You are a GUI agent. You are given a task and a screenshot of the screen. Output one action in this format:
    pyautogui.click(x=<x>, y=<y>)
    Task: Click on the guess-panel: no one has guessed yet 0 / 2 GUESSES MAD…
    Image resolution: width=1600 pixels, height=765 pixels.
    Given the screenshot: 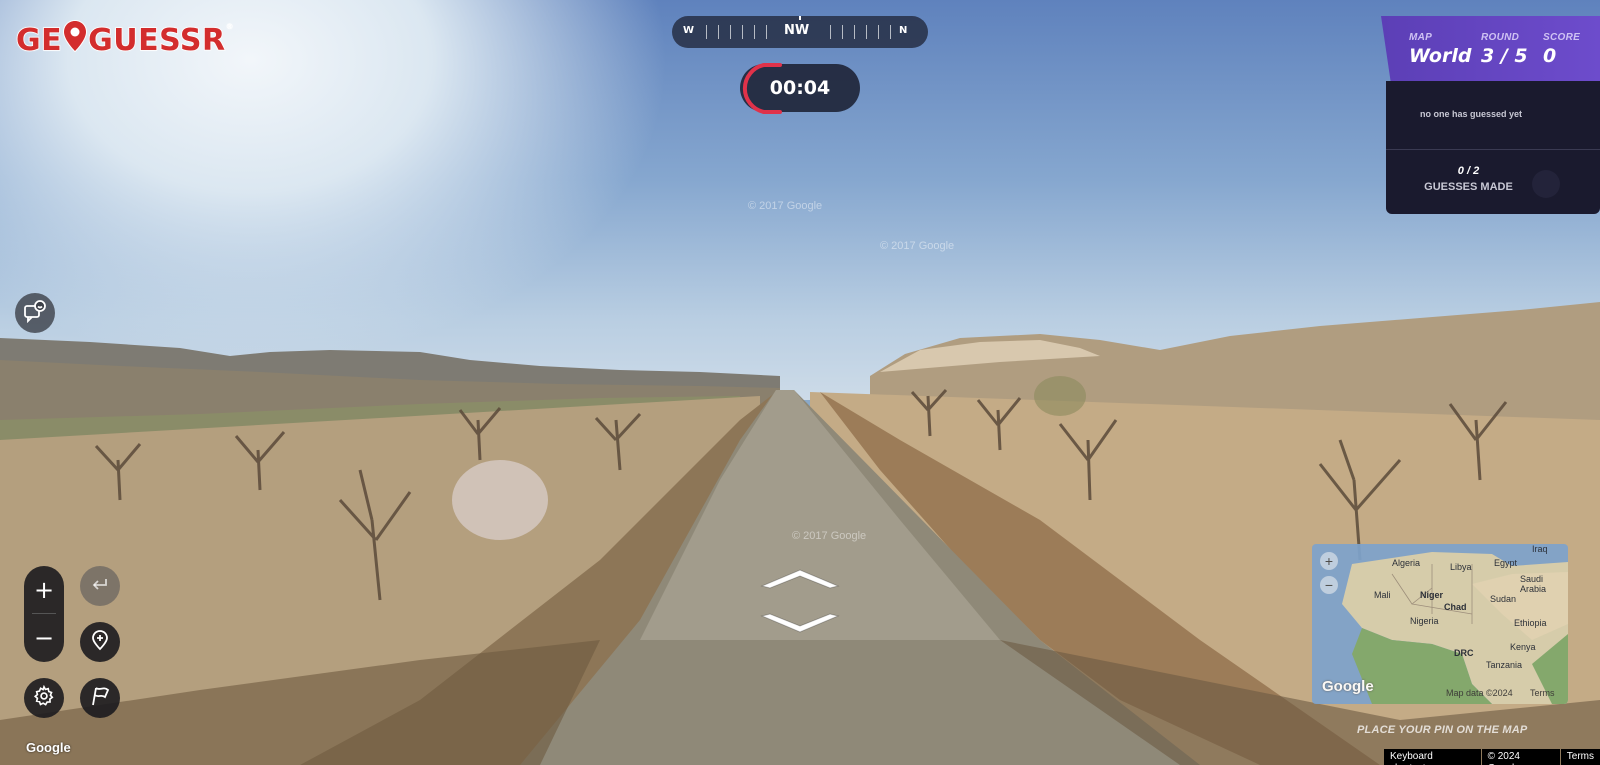 What is the action you would take?
    pyautogui.click(x=1493, y=147)
    